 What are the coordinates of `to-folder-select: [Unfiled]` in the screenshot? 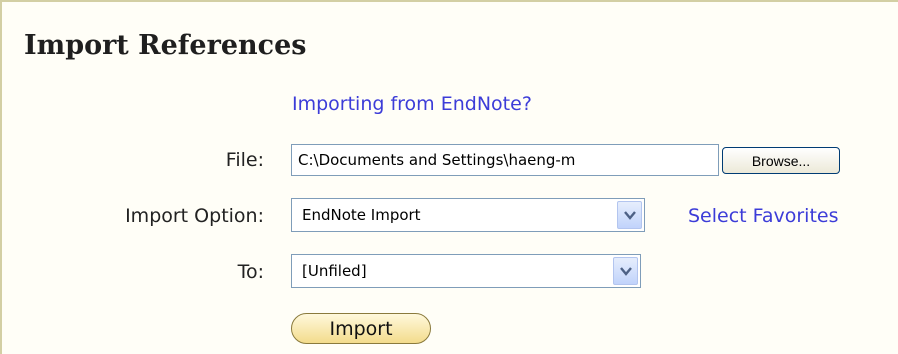 It's located at (466, 271).